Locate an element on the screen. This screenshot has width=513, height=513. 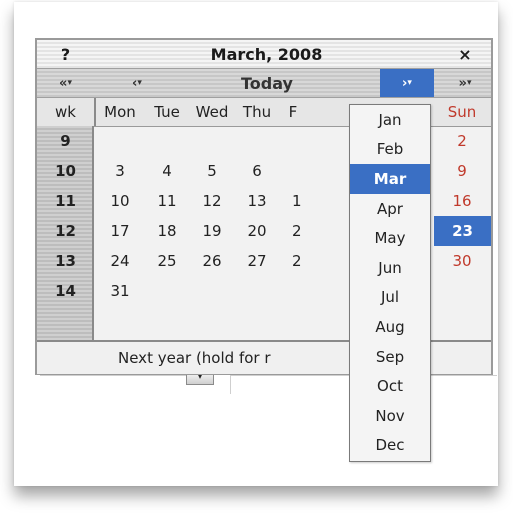
week-number: 12 is located at coordinates (65, 231).